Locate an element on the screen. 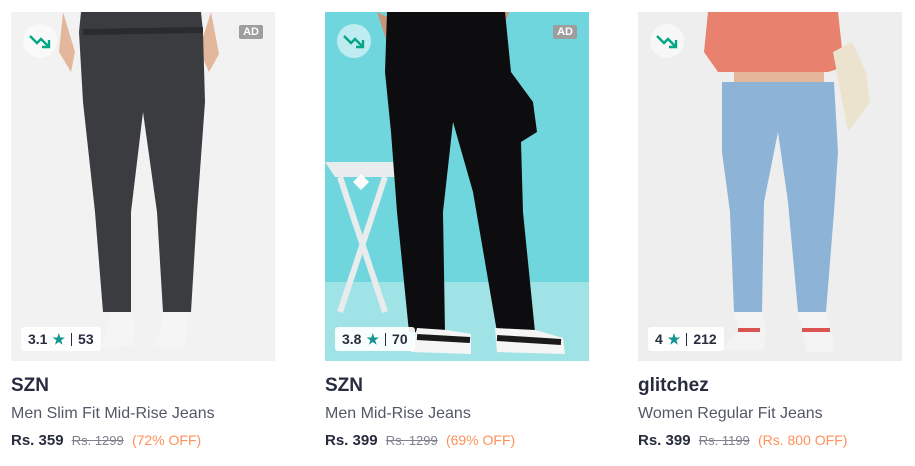  product-name: Women Regular Fit Jeans is located at coordinates (770, 414).